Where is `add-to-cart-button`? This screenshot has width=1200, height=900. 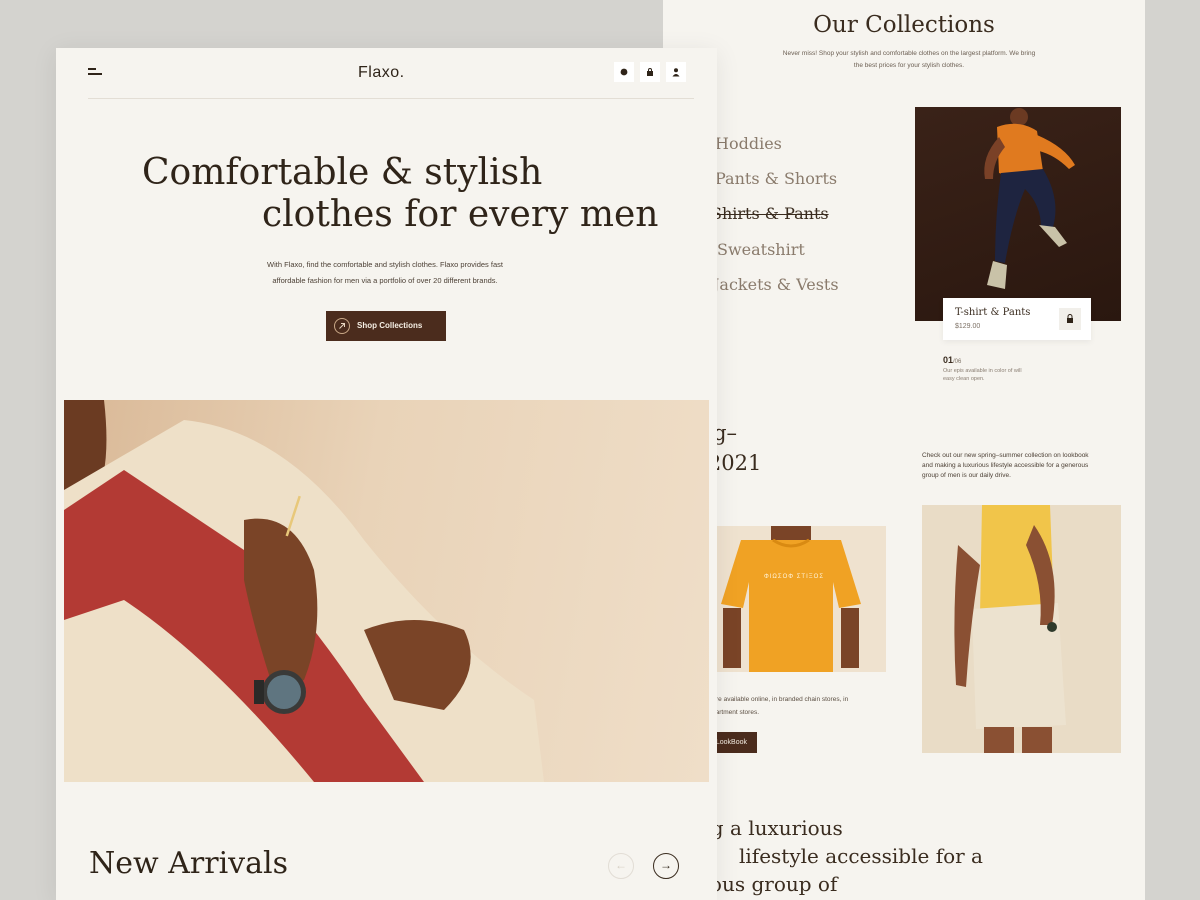
add-to-cart-button is located at coordinates (1070, 319).